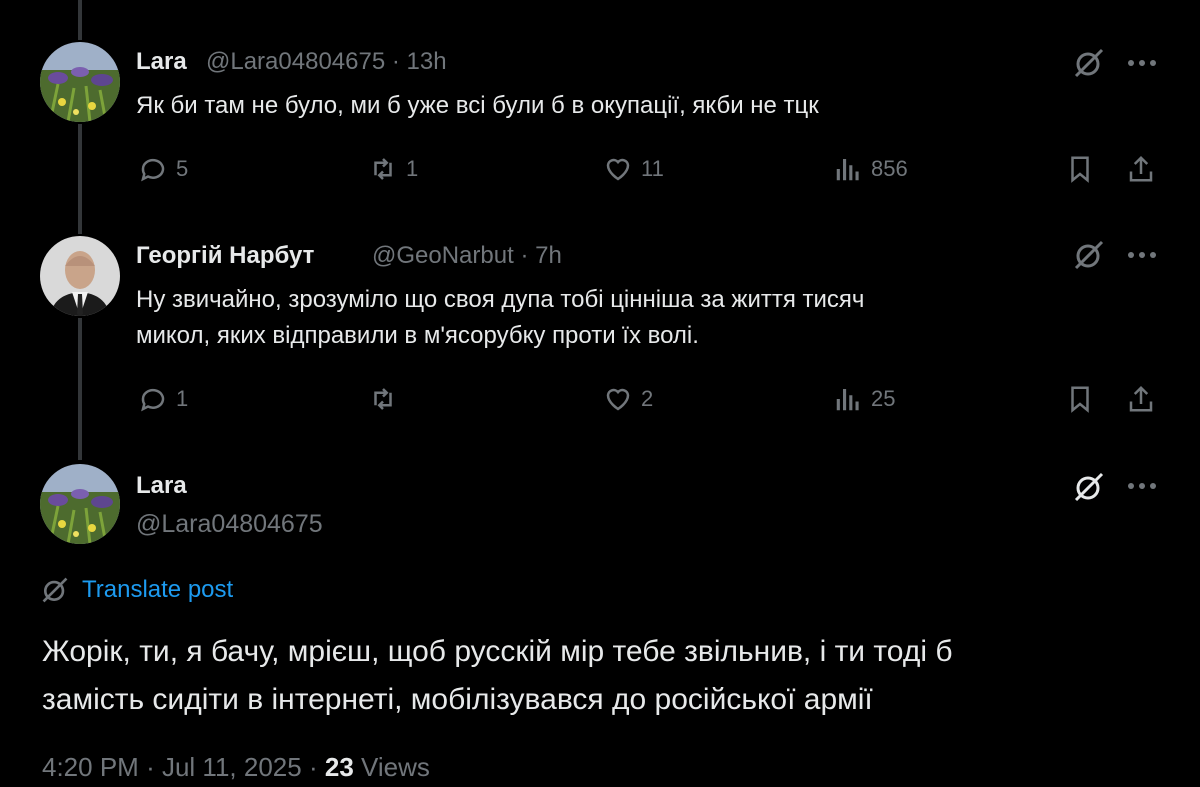  Describe the element at coordinates (232, 767) in the screenshot. I see `post-date: Jul 11, 2025` at that location.